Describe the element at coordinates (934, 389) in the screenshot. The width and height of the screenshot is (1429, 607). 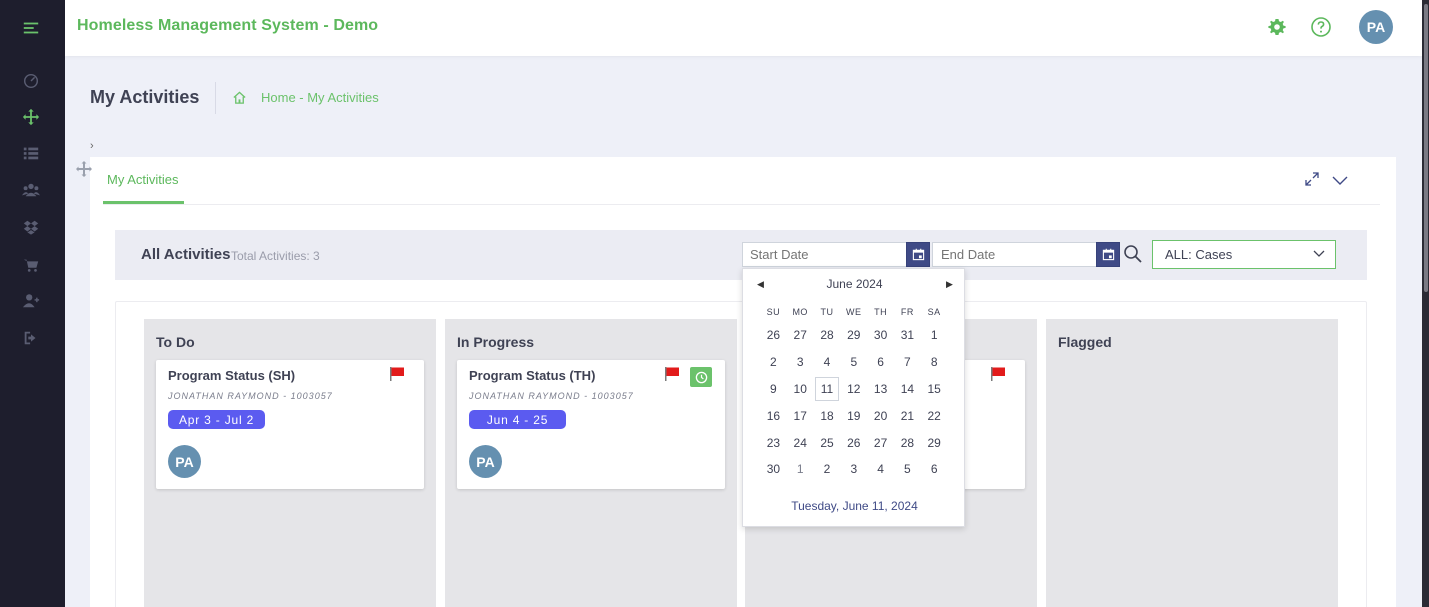
I see `calendar-day: 15` at that location.